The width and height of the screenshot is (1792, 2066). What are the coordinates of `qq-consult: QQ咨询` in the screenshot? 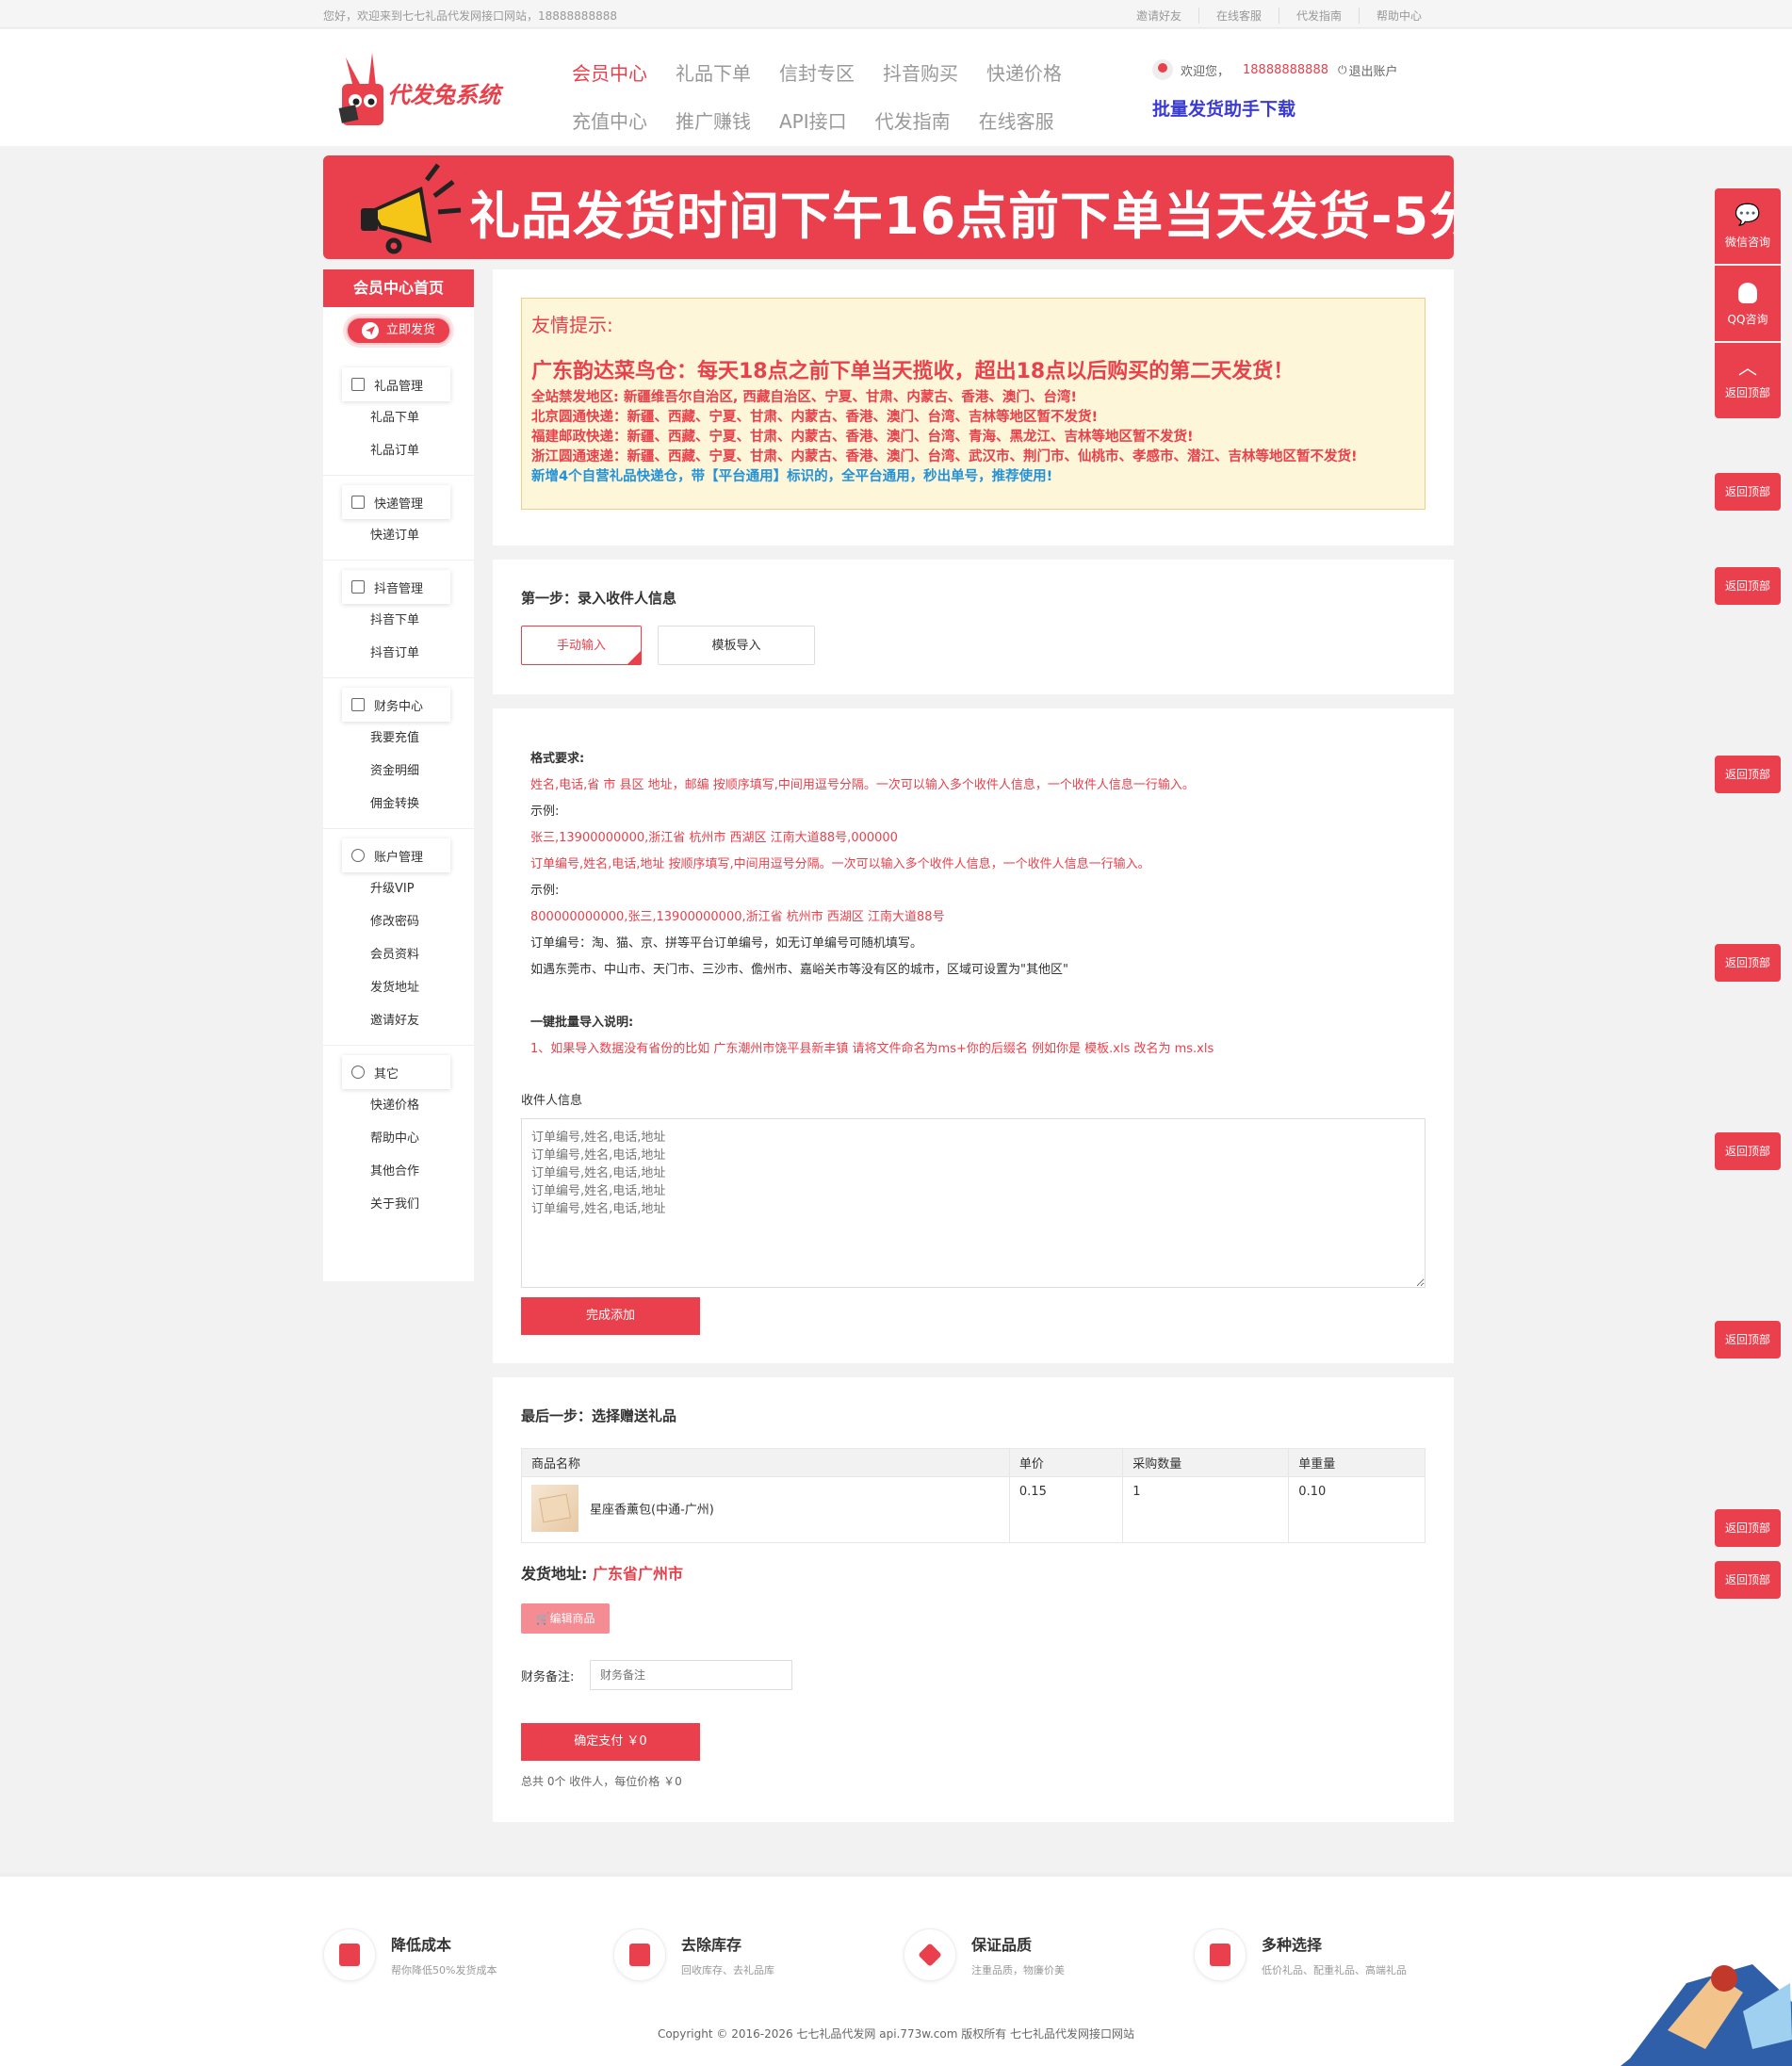 It's located at (1748, 304).